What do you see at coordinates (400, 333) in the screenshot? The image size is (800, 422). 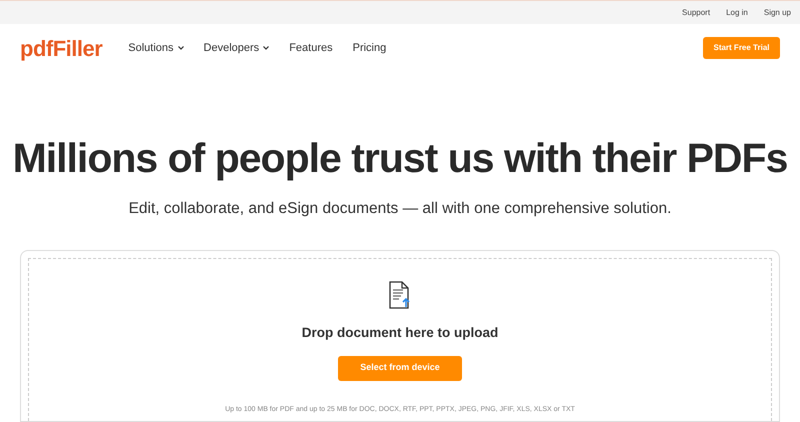 I see `drop-title: Drop document here to upload` at bounding box center [400, 333].